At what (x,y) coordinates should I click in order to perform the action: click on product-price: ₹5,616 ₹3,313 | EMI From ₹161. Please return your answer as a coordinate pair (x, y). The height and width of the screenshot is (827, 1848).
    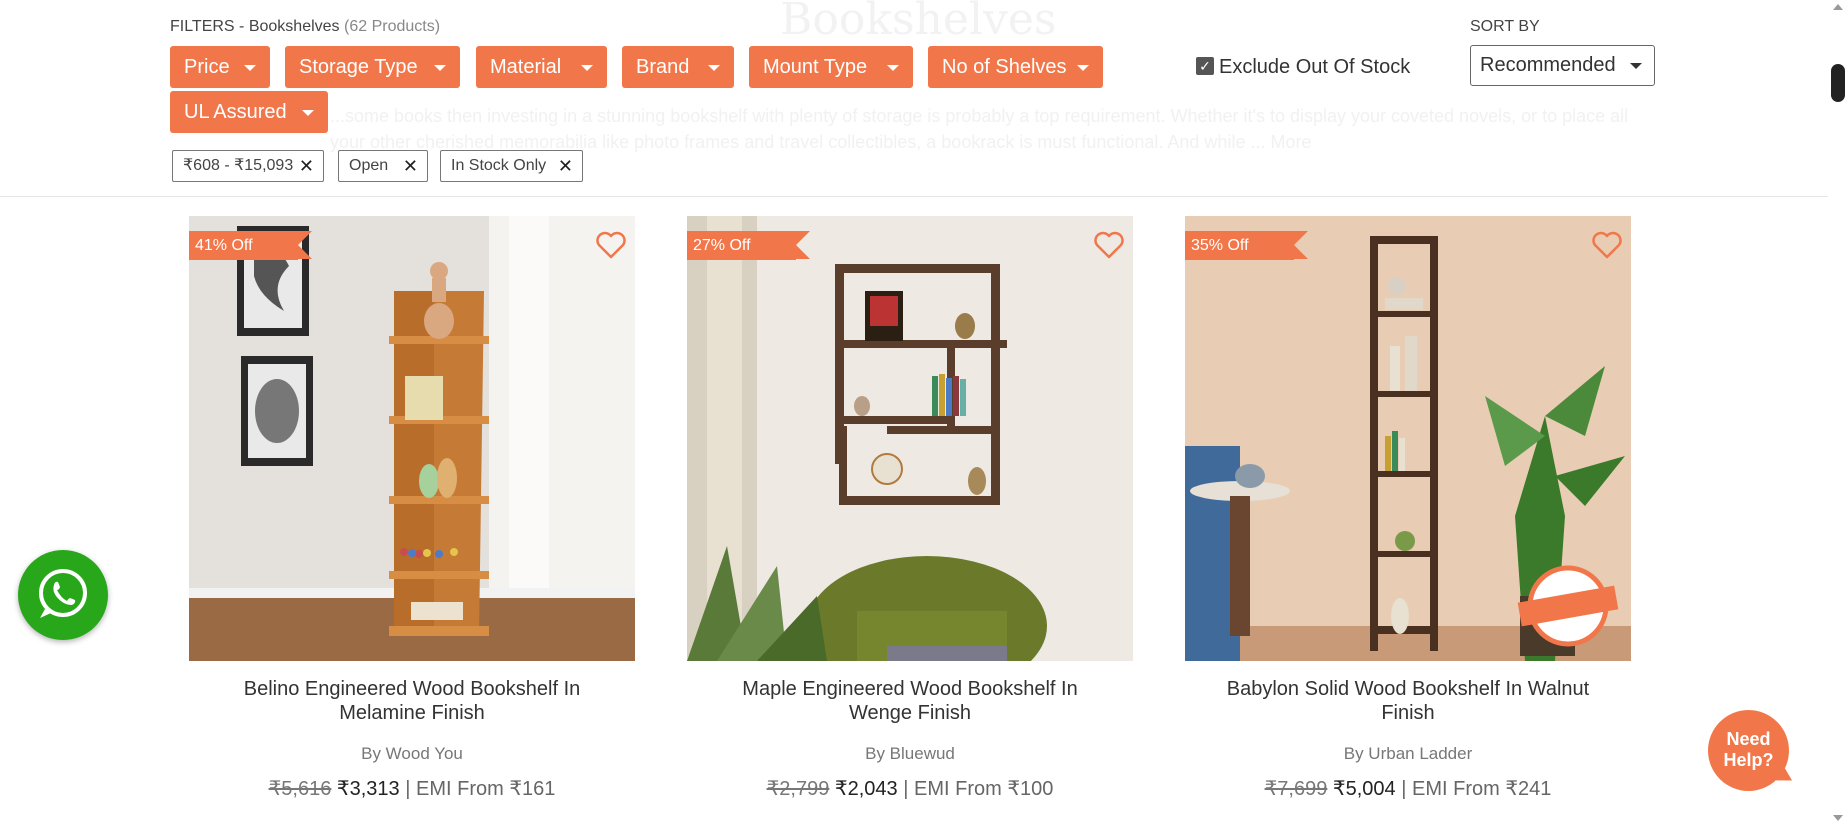
    Looking at the image, I should click on (412, 788).